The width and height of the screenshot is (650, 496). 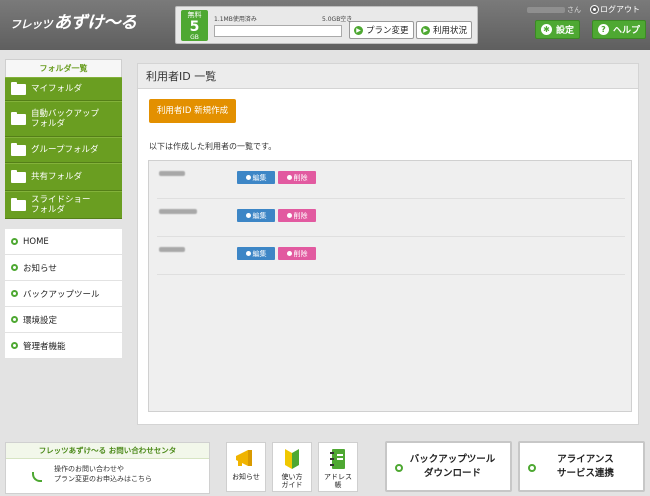 I want to click on plan-badge: 無料 5 GB, so click(x=194, y=25).